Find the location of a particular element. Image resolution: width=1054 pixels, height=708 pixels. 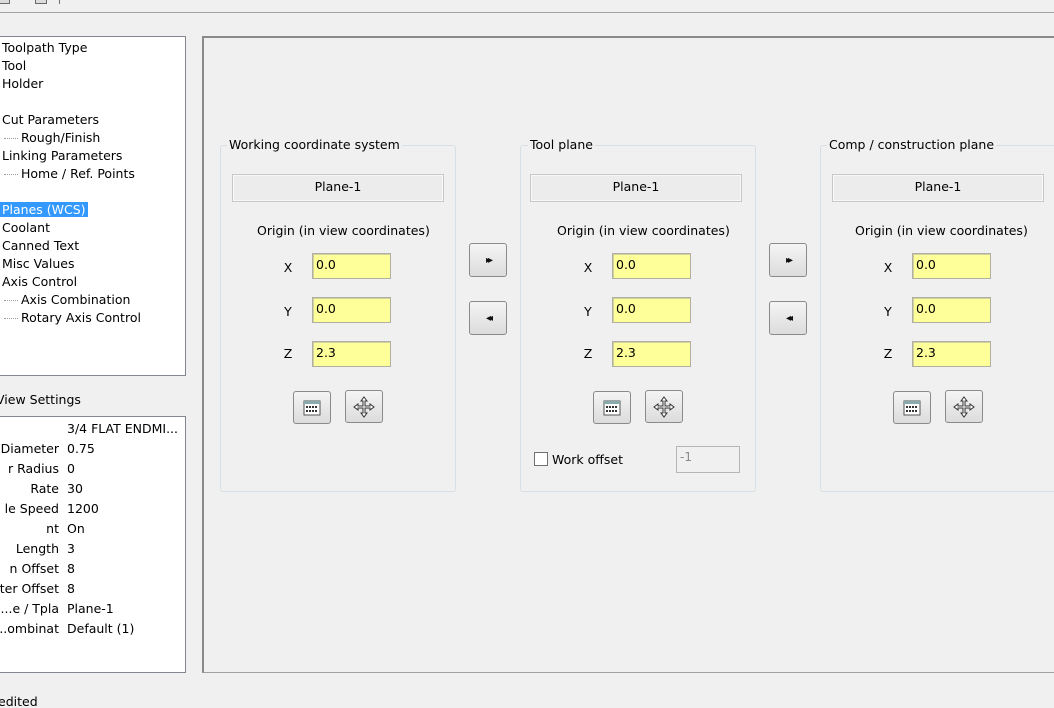

help-icon: ✓ is located at coordinates (74, 1).